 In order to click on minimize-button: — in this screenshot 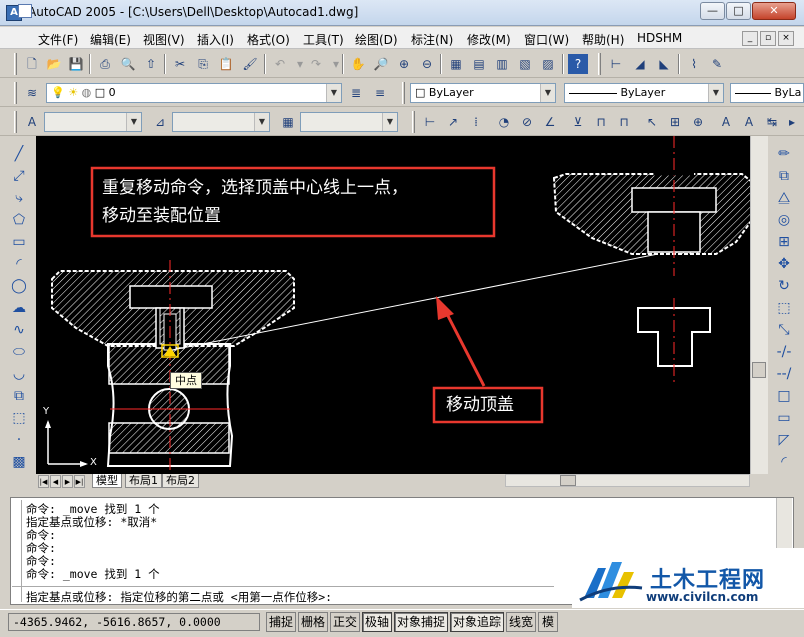, I will do `click(712, 11)`.